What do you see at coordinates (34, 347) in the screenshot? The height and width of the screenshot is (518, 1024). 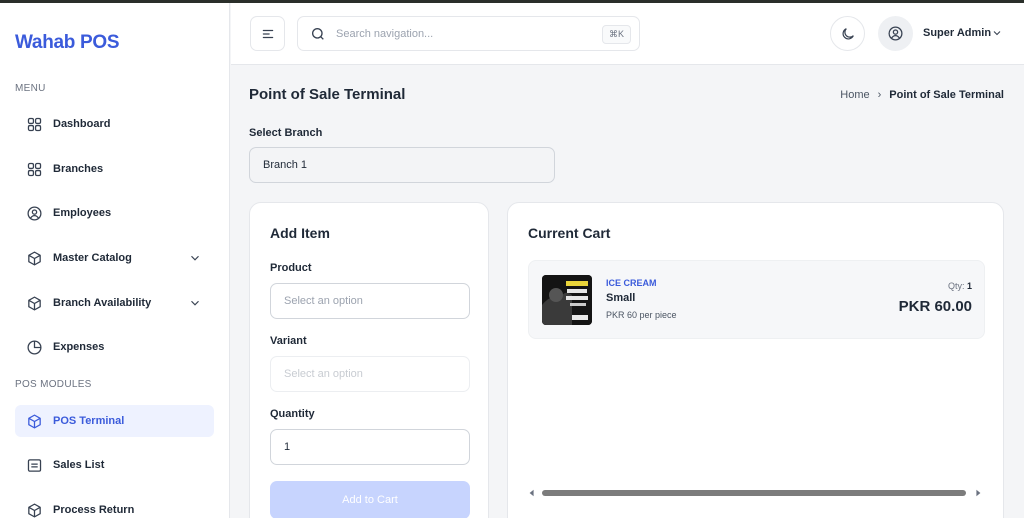 I see `pie-chart-icon` at bounding box center [34, 347].